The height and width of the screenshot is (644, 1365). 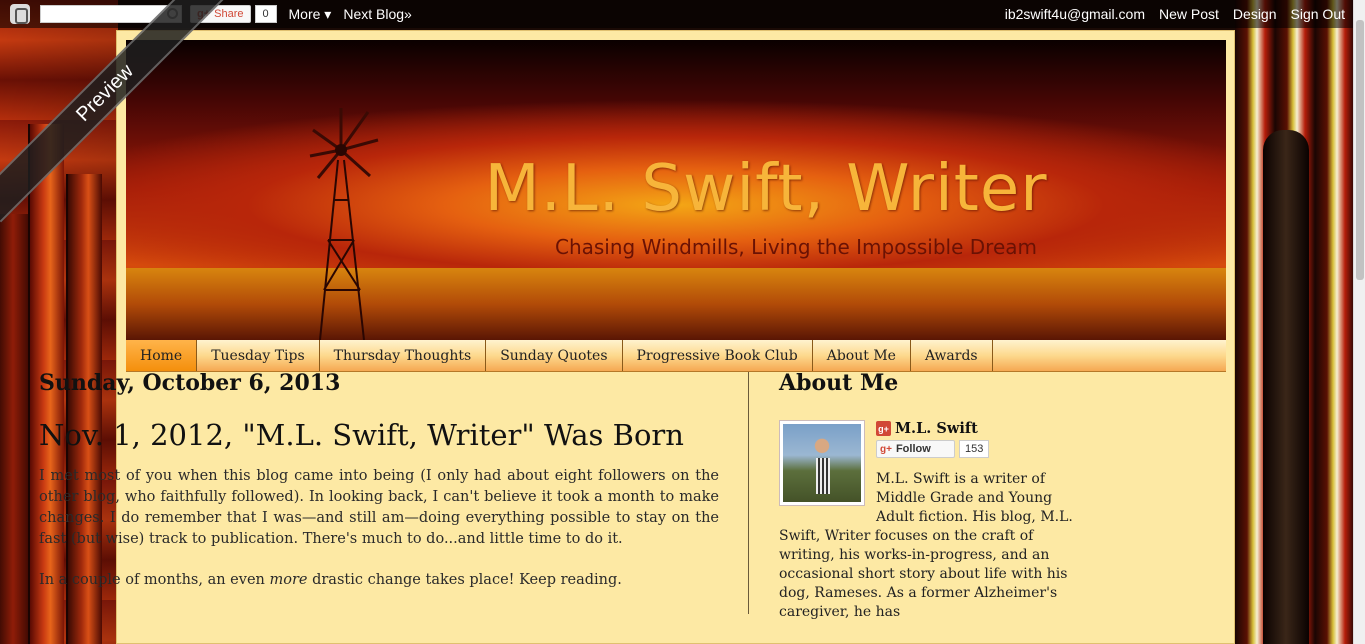 What do you see at coordinates (190, 383) in the screenshot?
I see `post-date-header: Sunday, October 6, 2013` at bounding box center [190, 383].